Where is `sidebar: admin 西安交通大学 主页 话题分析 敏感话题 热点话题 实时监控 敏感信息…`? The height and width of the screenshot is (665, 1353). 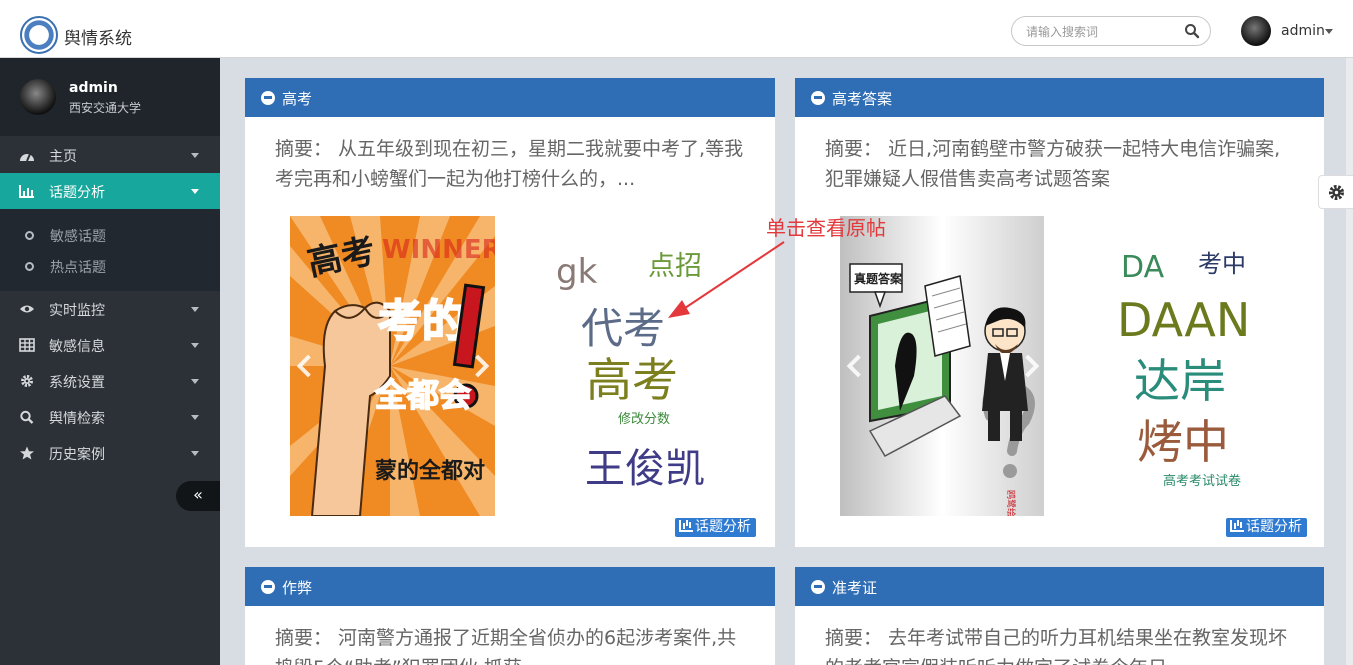 sidebar: admin 西安交通大学 主页 话题分析 敏感话题 热点话题 实时监控 敏感信息… is located at coordinates (110, 361).